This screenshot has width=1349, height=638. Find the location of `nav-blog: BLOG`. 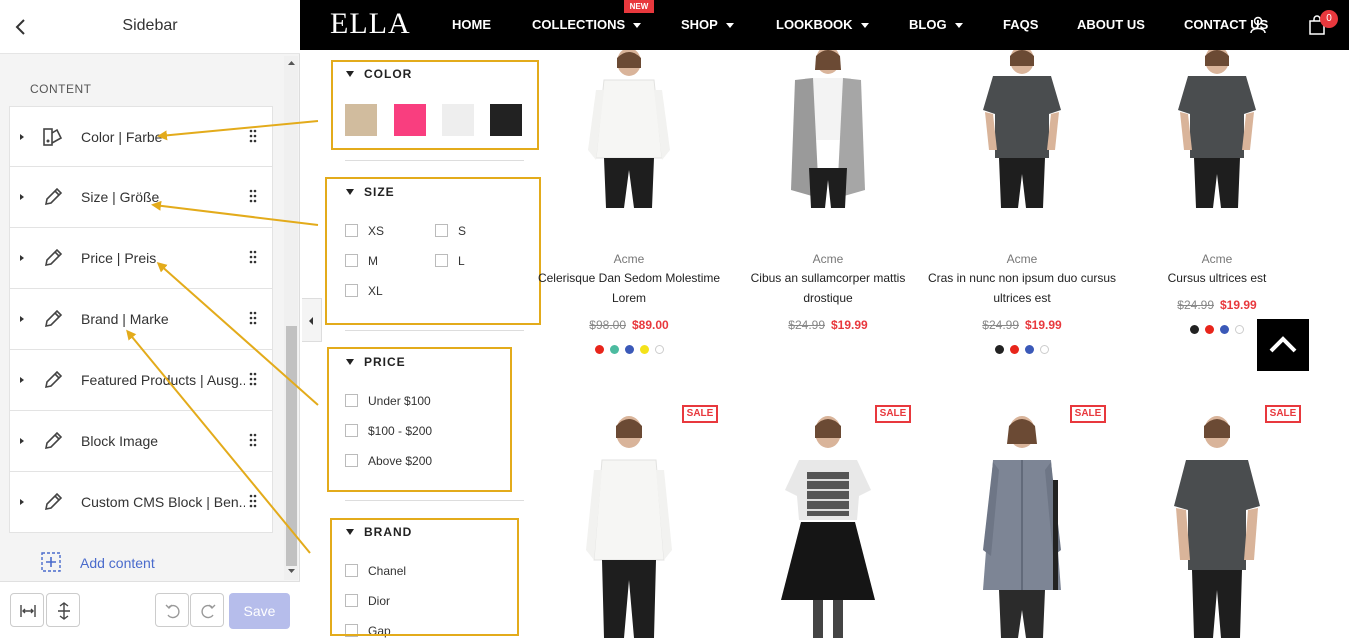

nav-blog: BLOG is located at coordinates (936, 24).